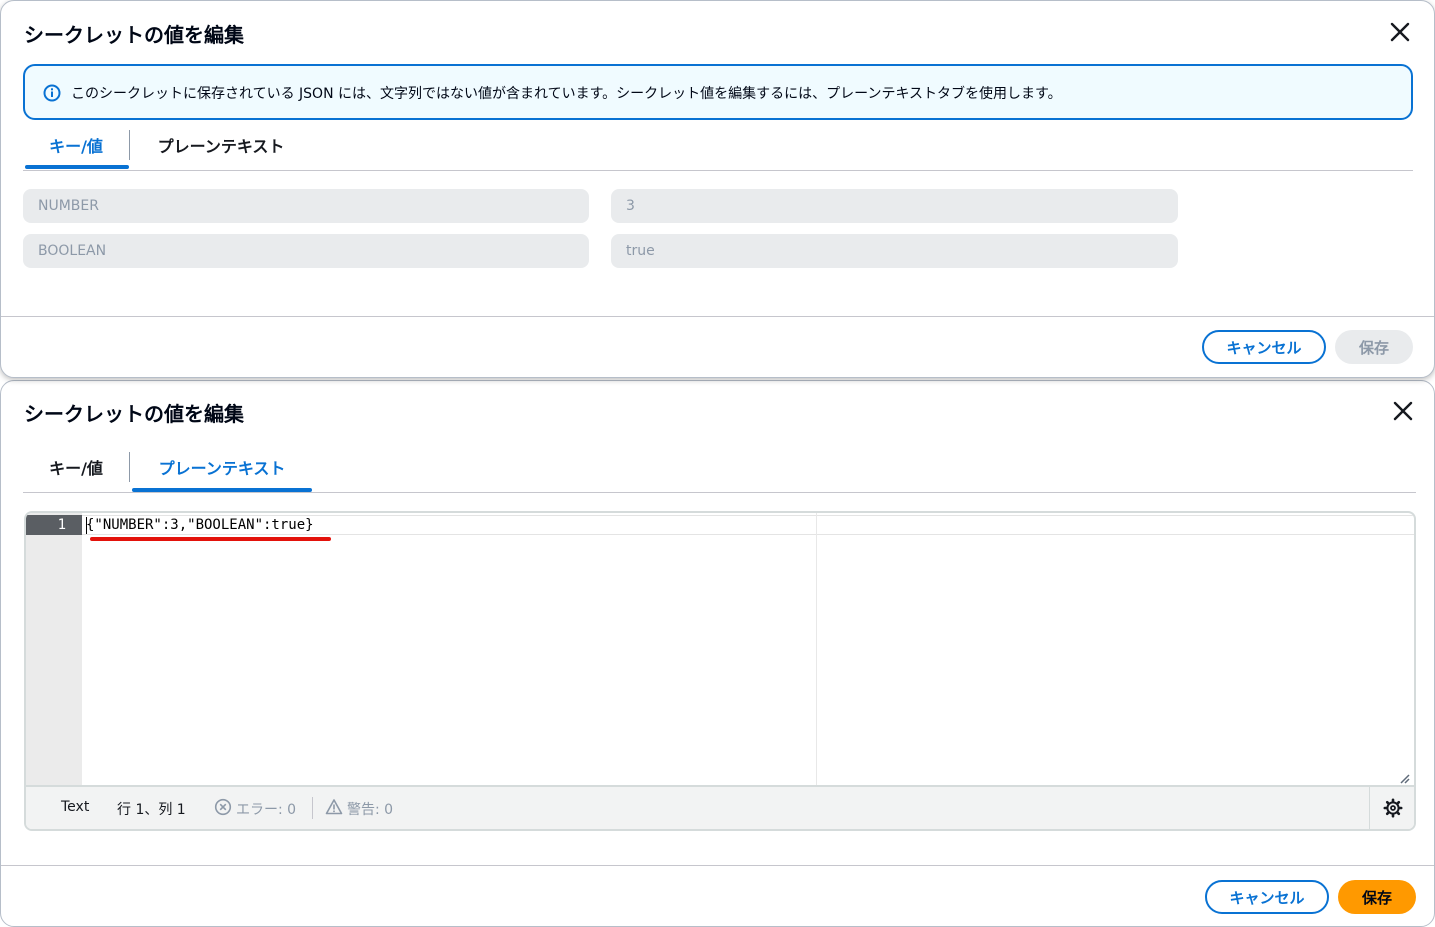 The width and height of the screenshot is (1435, 927). I want to click on info-icon, so click(52, 93).